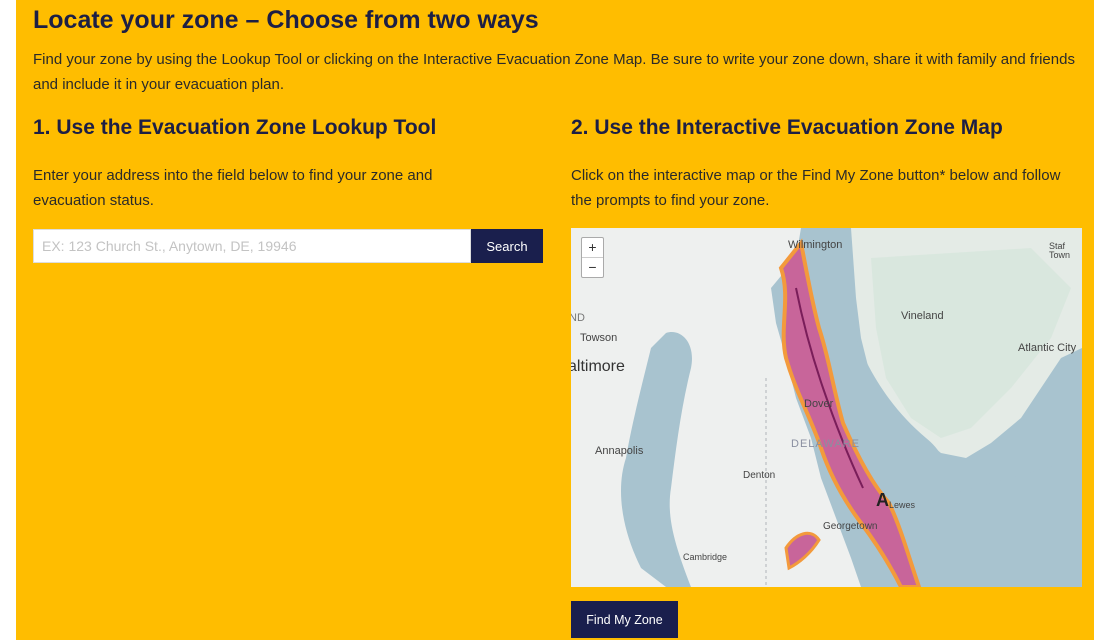 The width and height of the screenshot is (1109, 640). Describe the element at coordinates (252, 246) in the screenshot. I see `address-search-input` at that location.